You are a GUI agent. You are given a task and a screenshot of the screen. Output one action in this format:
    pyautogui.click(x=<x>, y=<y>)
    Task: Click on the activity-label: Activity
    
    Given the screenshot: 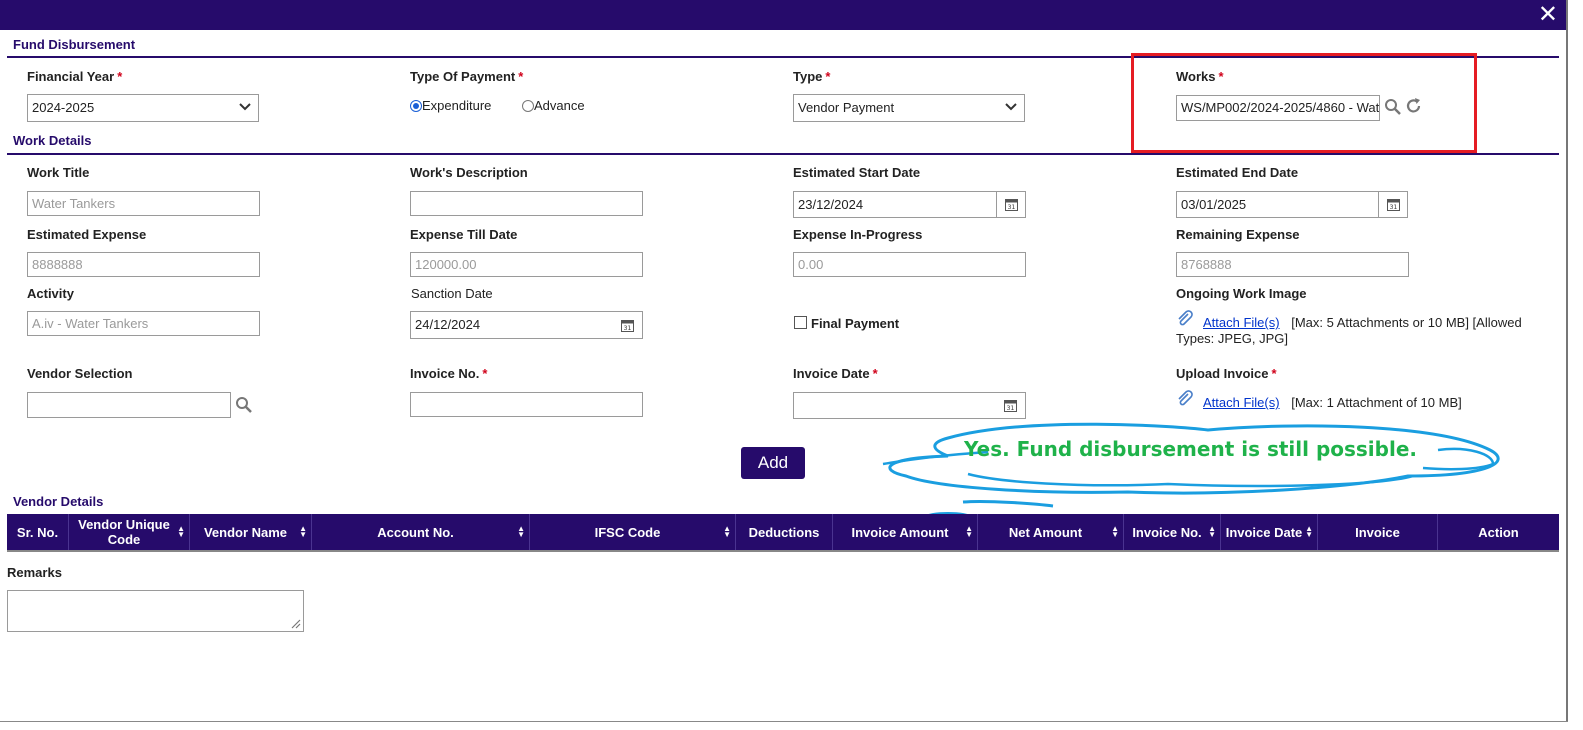 What is the action you would take?
    pyautogui.click(x=50, y=293)
    